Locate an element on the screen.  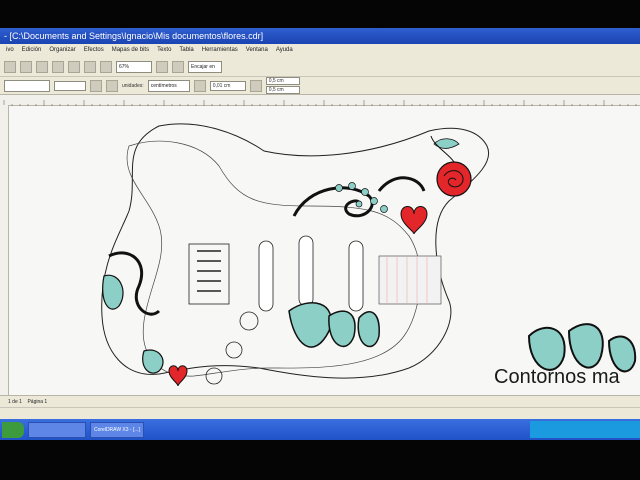
duplicate-x-field: 0,5 cm is located at coordinates (282, 81).